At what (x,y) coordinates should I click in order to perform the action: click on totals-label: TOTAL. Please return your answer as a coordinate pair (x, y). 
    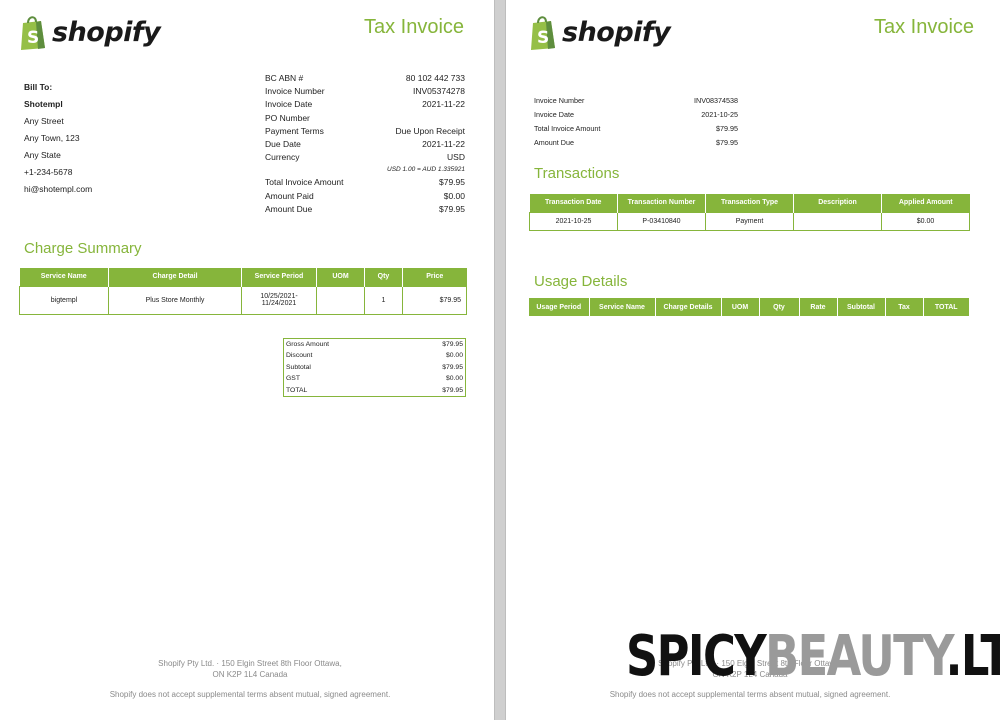
    Looking at the image, I should click on (297, 390).